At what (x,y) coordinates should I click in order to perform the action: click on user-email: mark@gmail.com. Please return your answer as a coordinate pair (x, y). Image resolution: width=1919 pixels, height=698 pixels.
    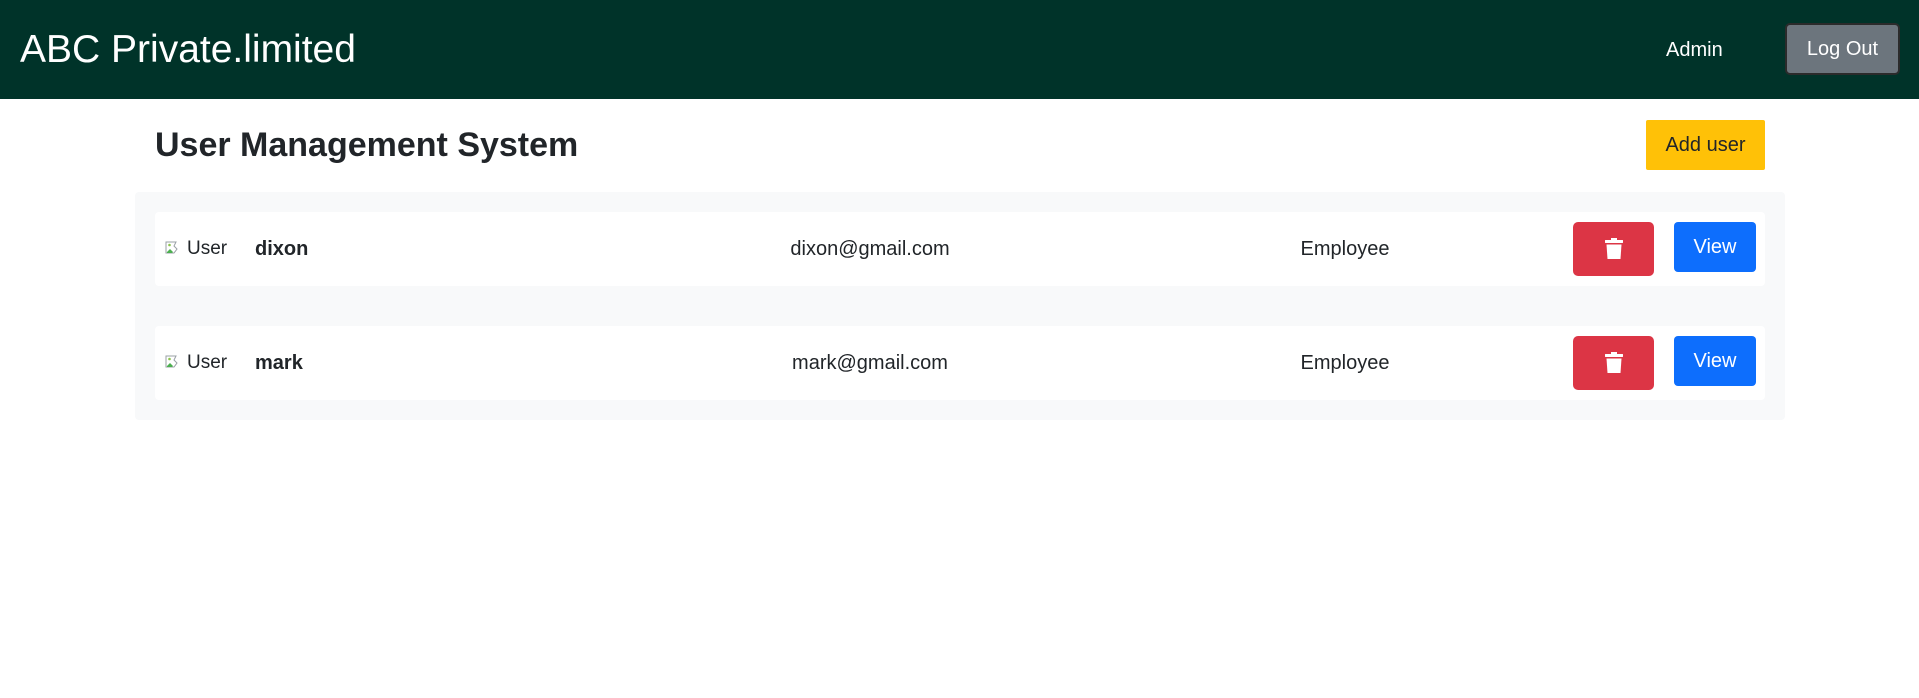
    Looking at the image, I should click on (870, 363).